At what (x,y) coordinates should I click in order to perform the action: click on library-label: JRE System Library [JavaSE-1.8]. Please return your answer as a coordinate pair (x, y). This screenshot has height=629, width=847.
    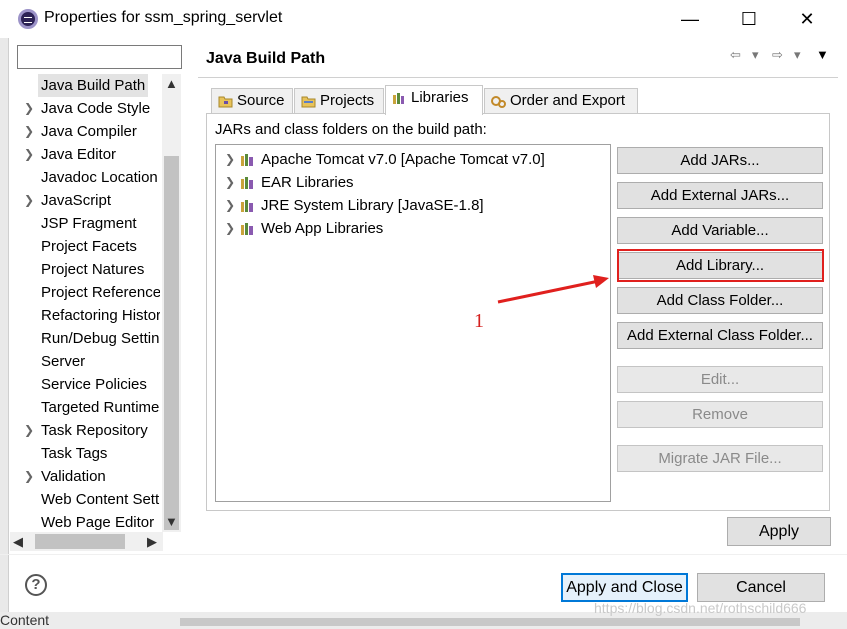
    Looking at the image, I should click on (372, 205).